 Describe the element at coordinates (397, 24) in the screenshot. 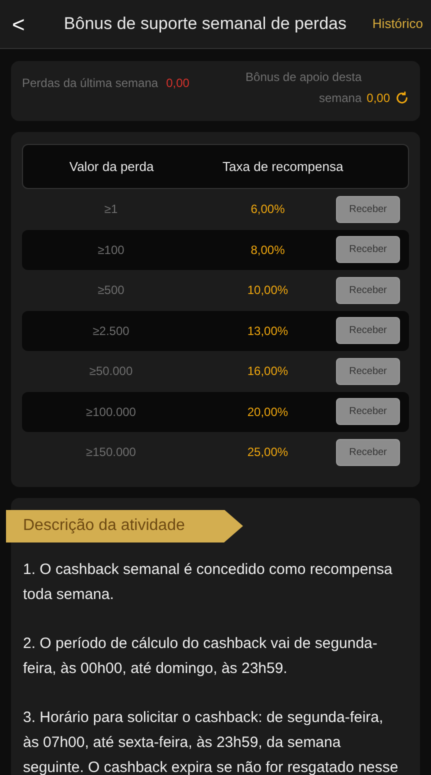

I see `history-link: Histórico` at that location.